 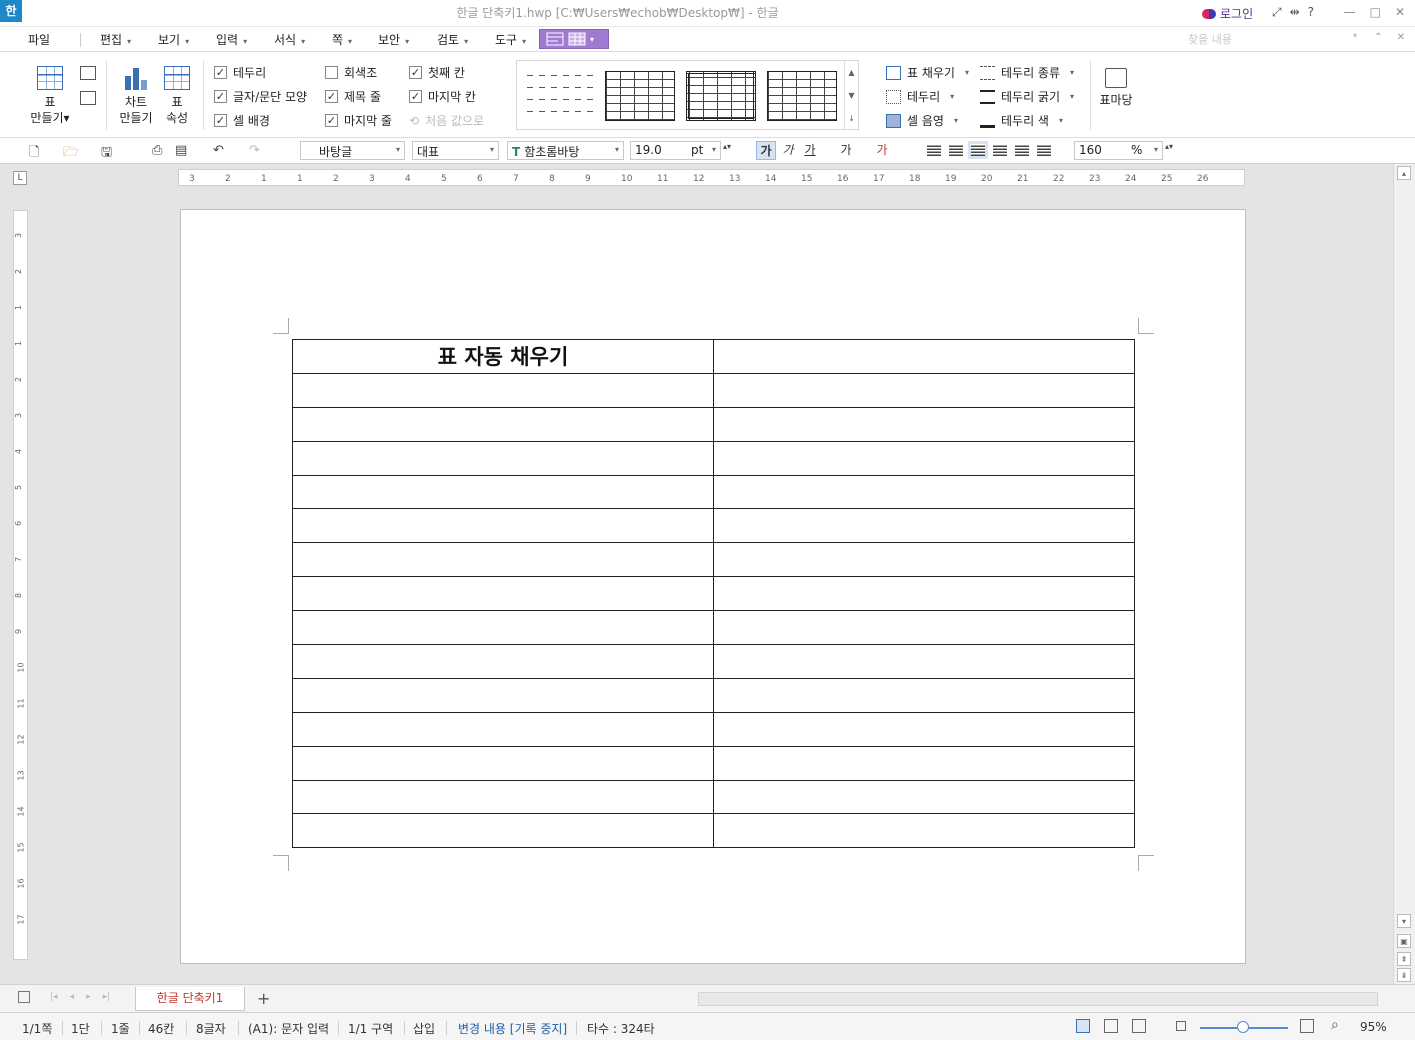 What do you see at coordinates (446, 120) in the screenshot?
I see `reset-to-default-button: ⟲ 처음 값으로` at bounding box center [446, 120].